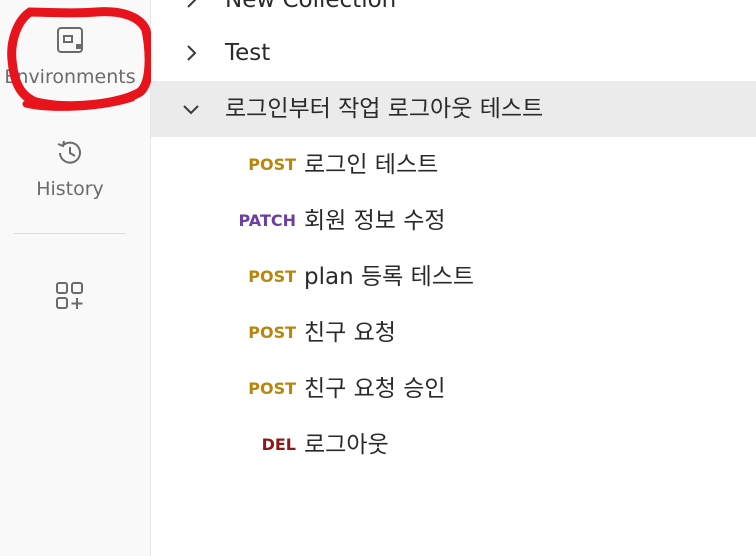 This screenshot has width=756, height=556. Describe the element at coordinates (453, 53) in the screenshot. I see `collection-row: Test` at that location.